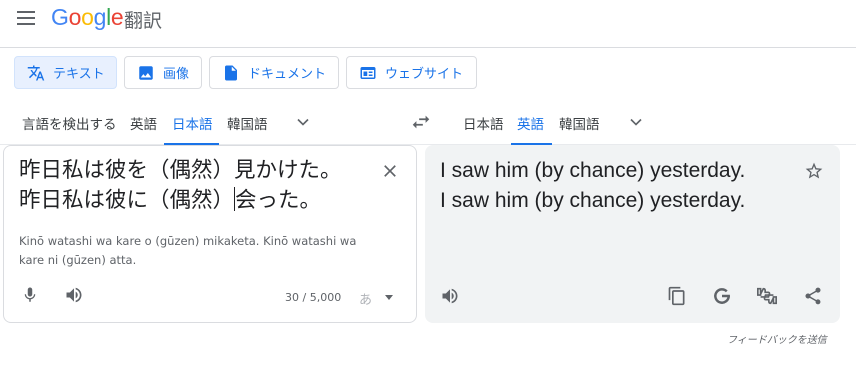 The image size is (856, 385). I want to click on app-header: Google 翻訳, so click(428, 24).